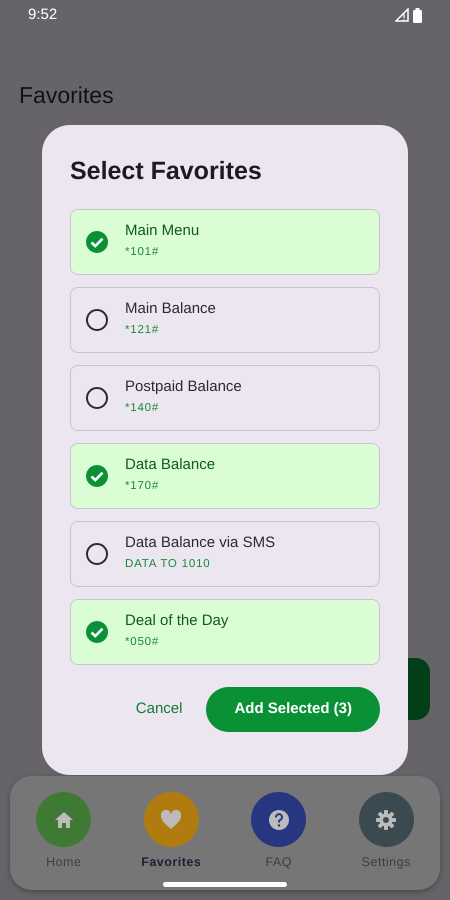  Describe the element at coordinates (225, 241) in the screenshot. I see `favorite-option: Main Menu *101#` at that location.